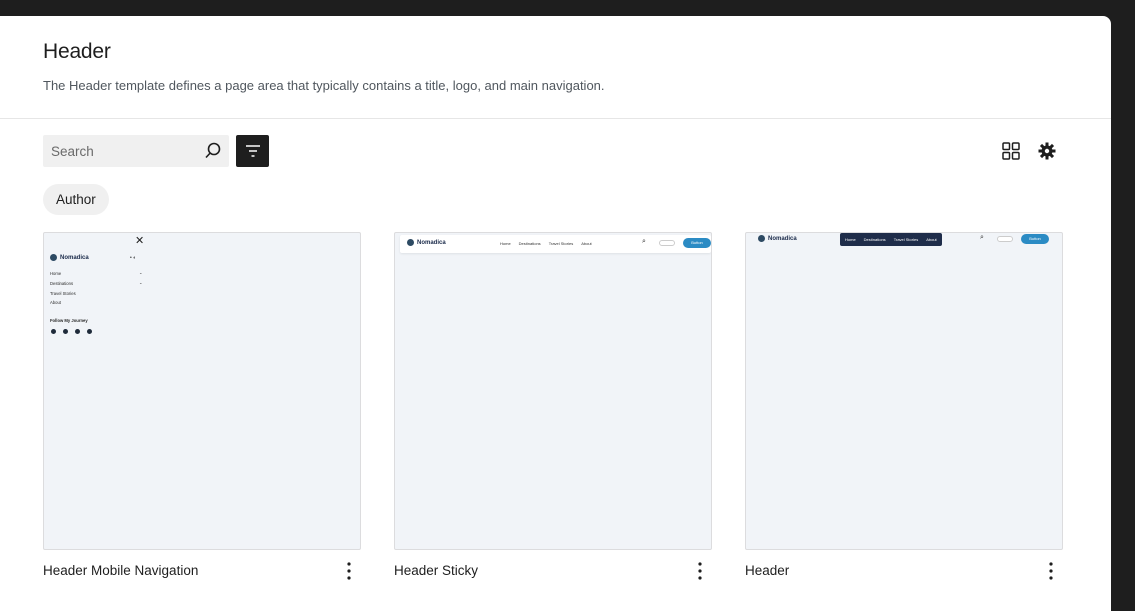 This screenshot has width=1135, height=611. I want to click on follow-heading: Follow My Journey, so click(69, 320).